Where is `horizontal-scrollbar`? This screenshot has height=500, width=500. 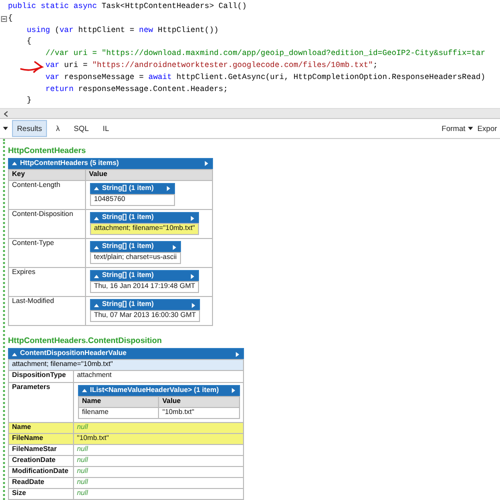 horizontal-scrollbar is located at coordinates (250, 114).